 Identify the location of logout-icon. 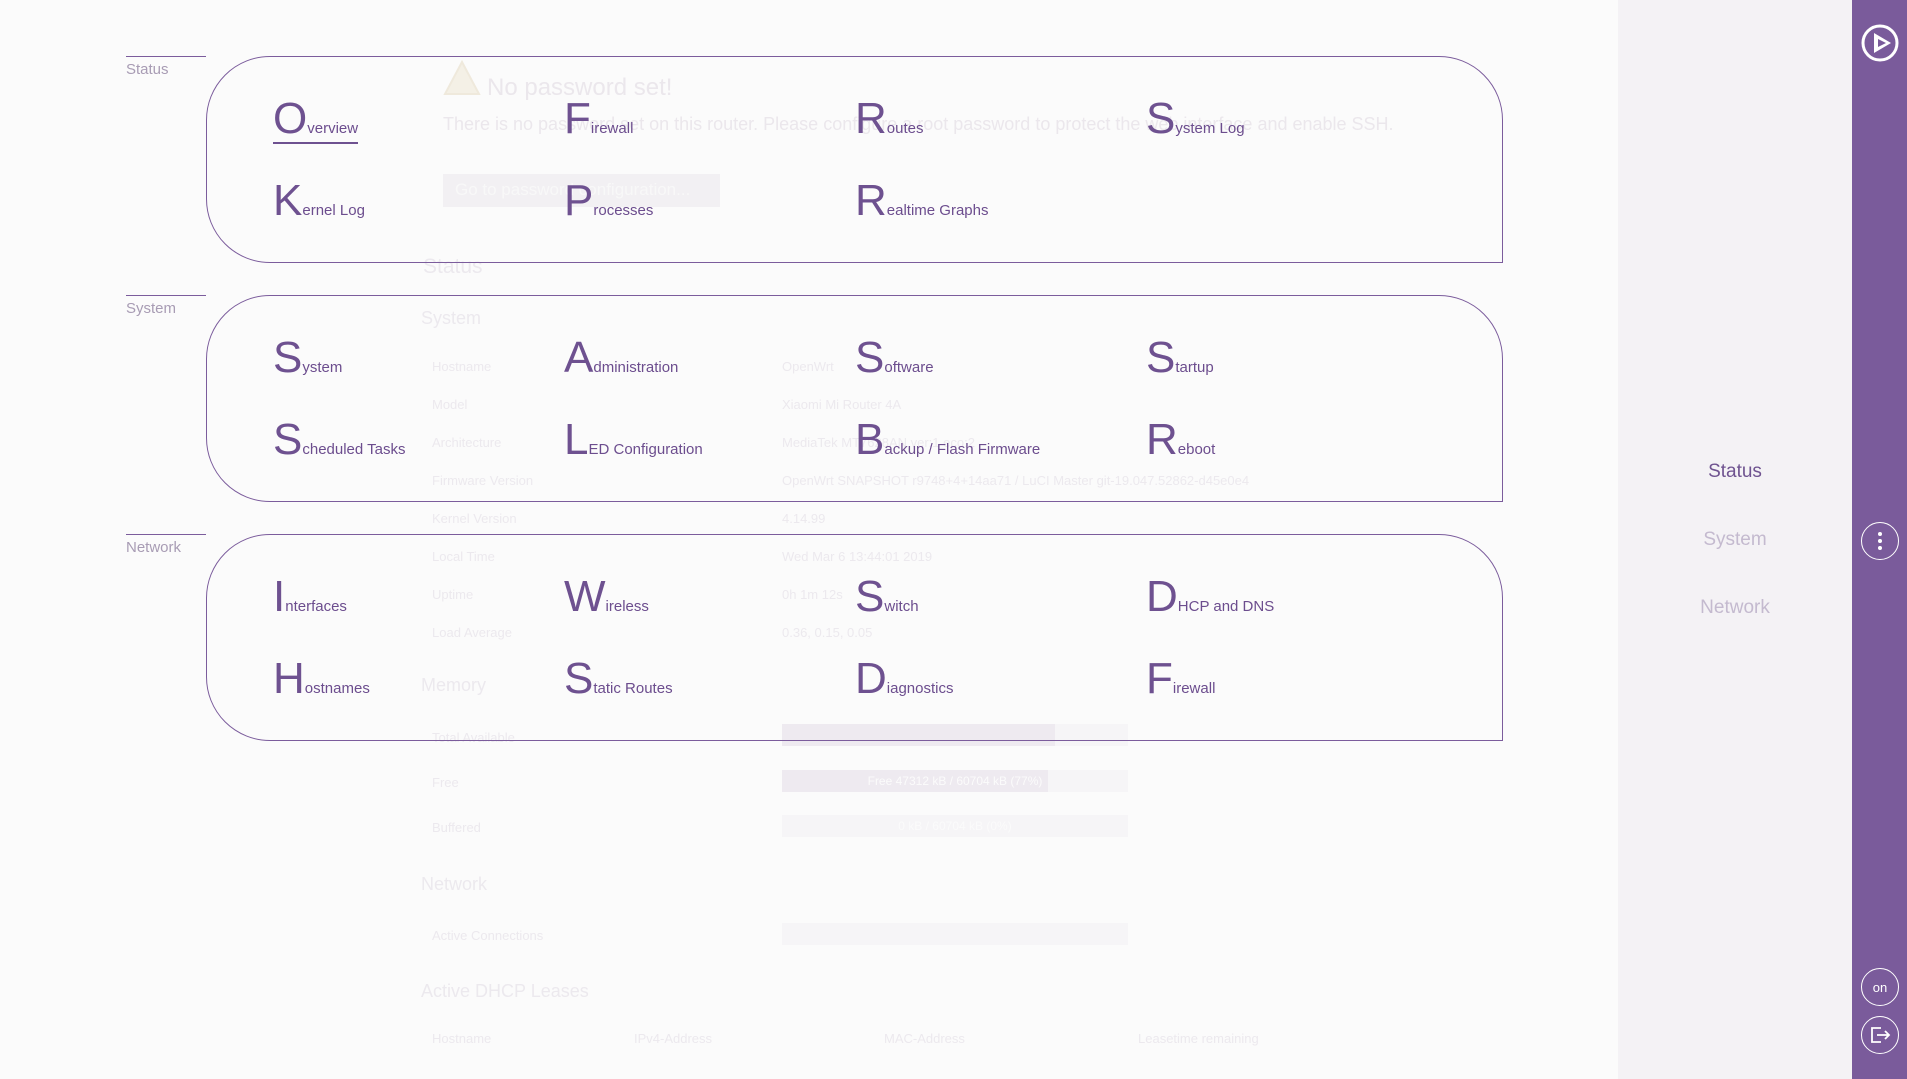
(1881, 1035).